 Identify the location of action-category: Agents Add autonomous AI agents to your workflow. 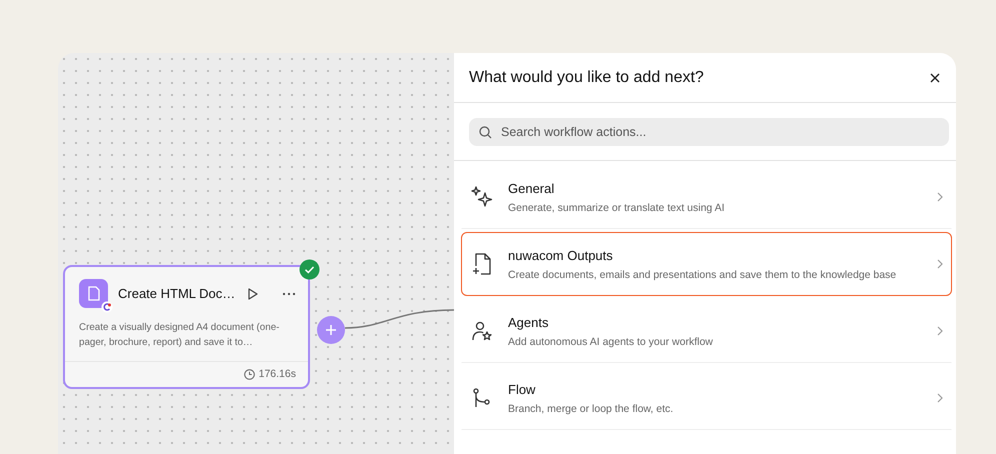
(706, 331).